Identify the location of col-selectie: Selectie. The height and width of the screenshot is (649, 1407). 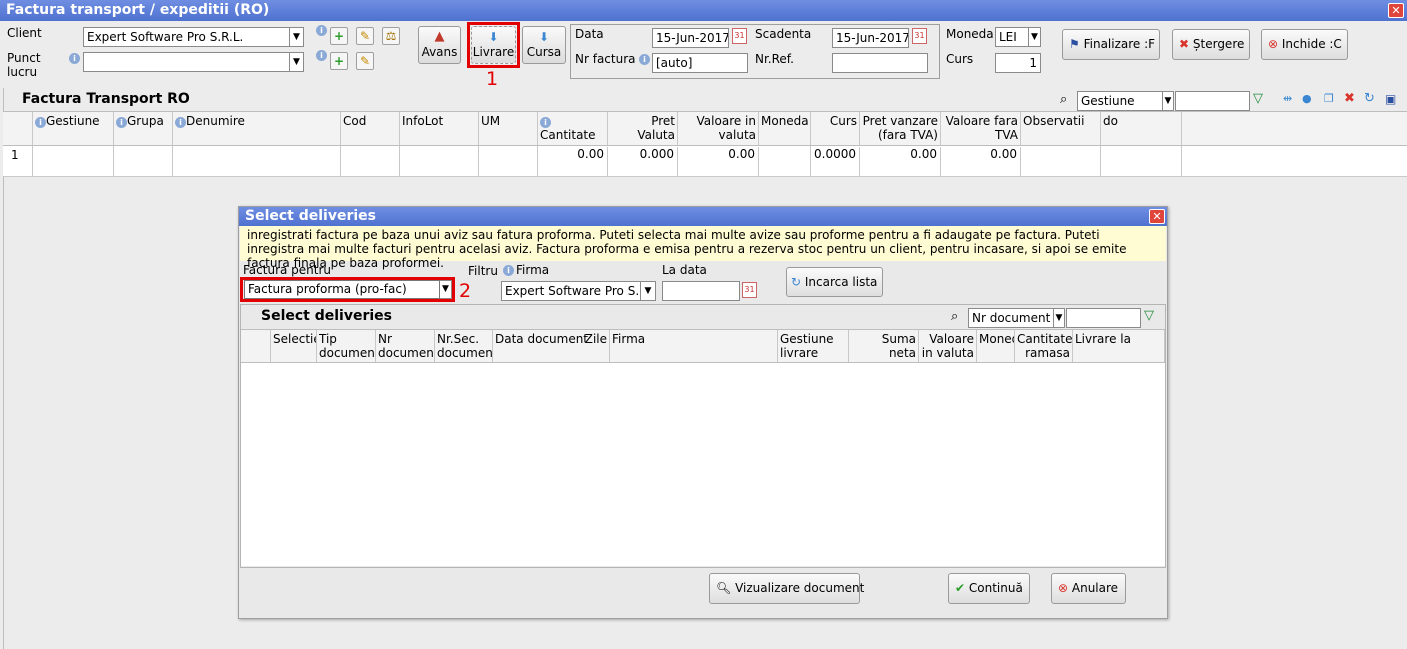
(294, 346).